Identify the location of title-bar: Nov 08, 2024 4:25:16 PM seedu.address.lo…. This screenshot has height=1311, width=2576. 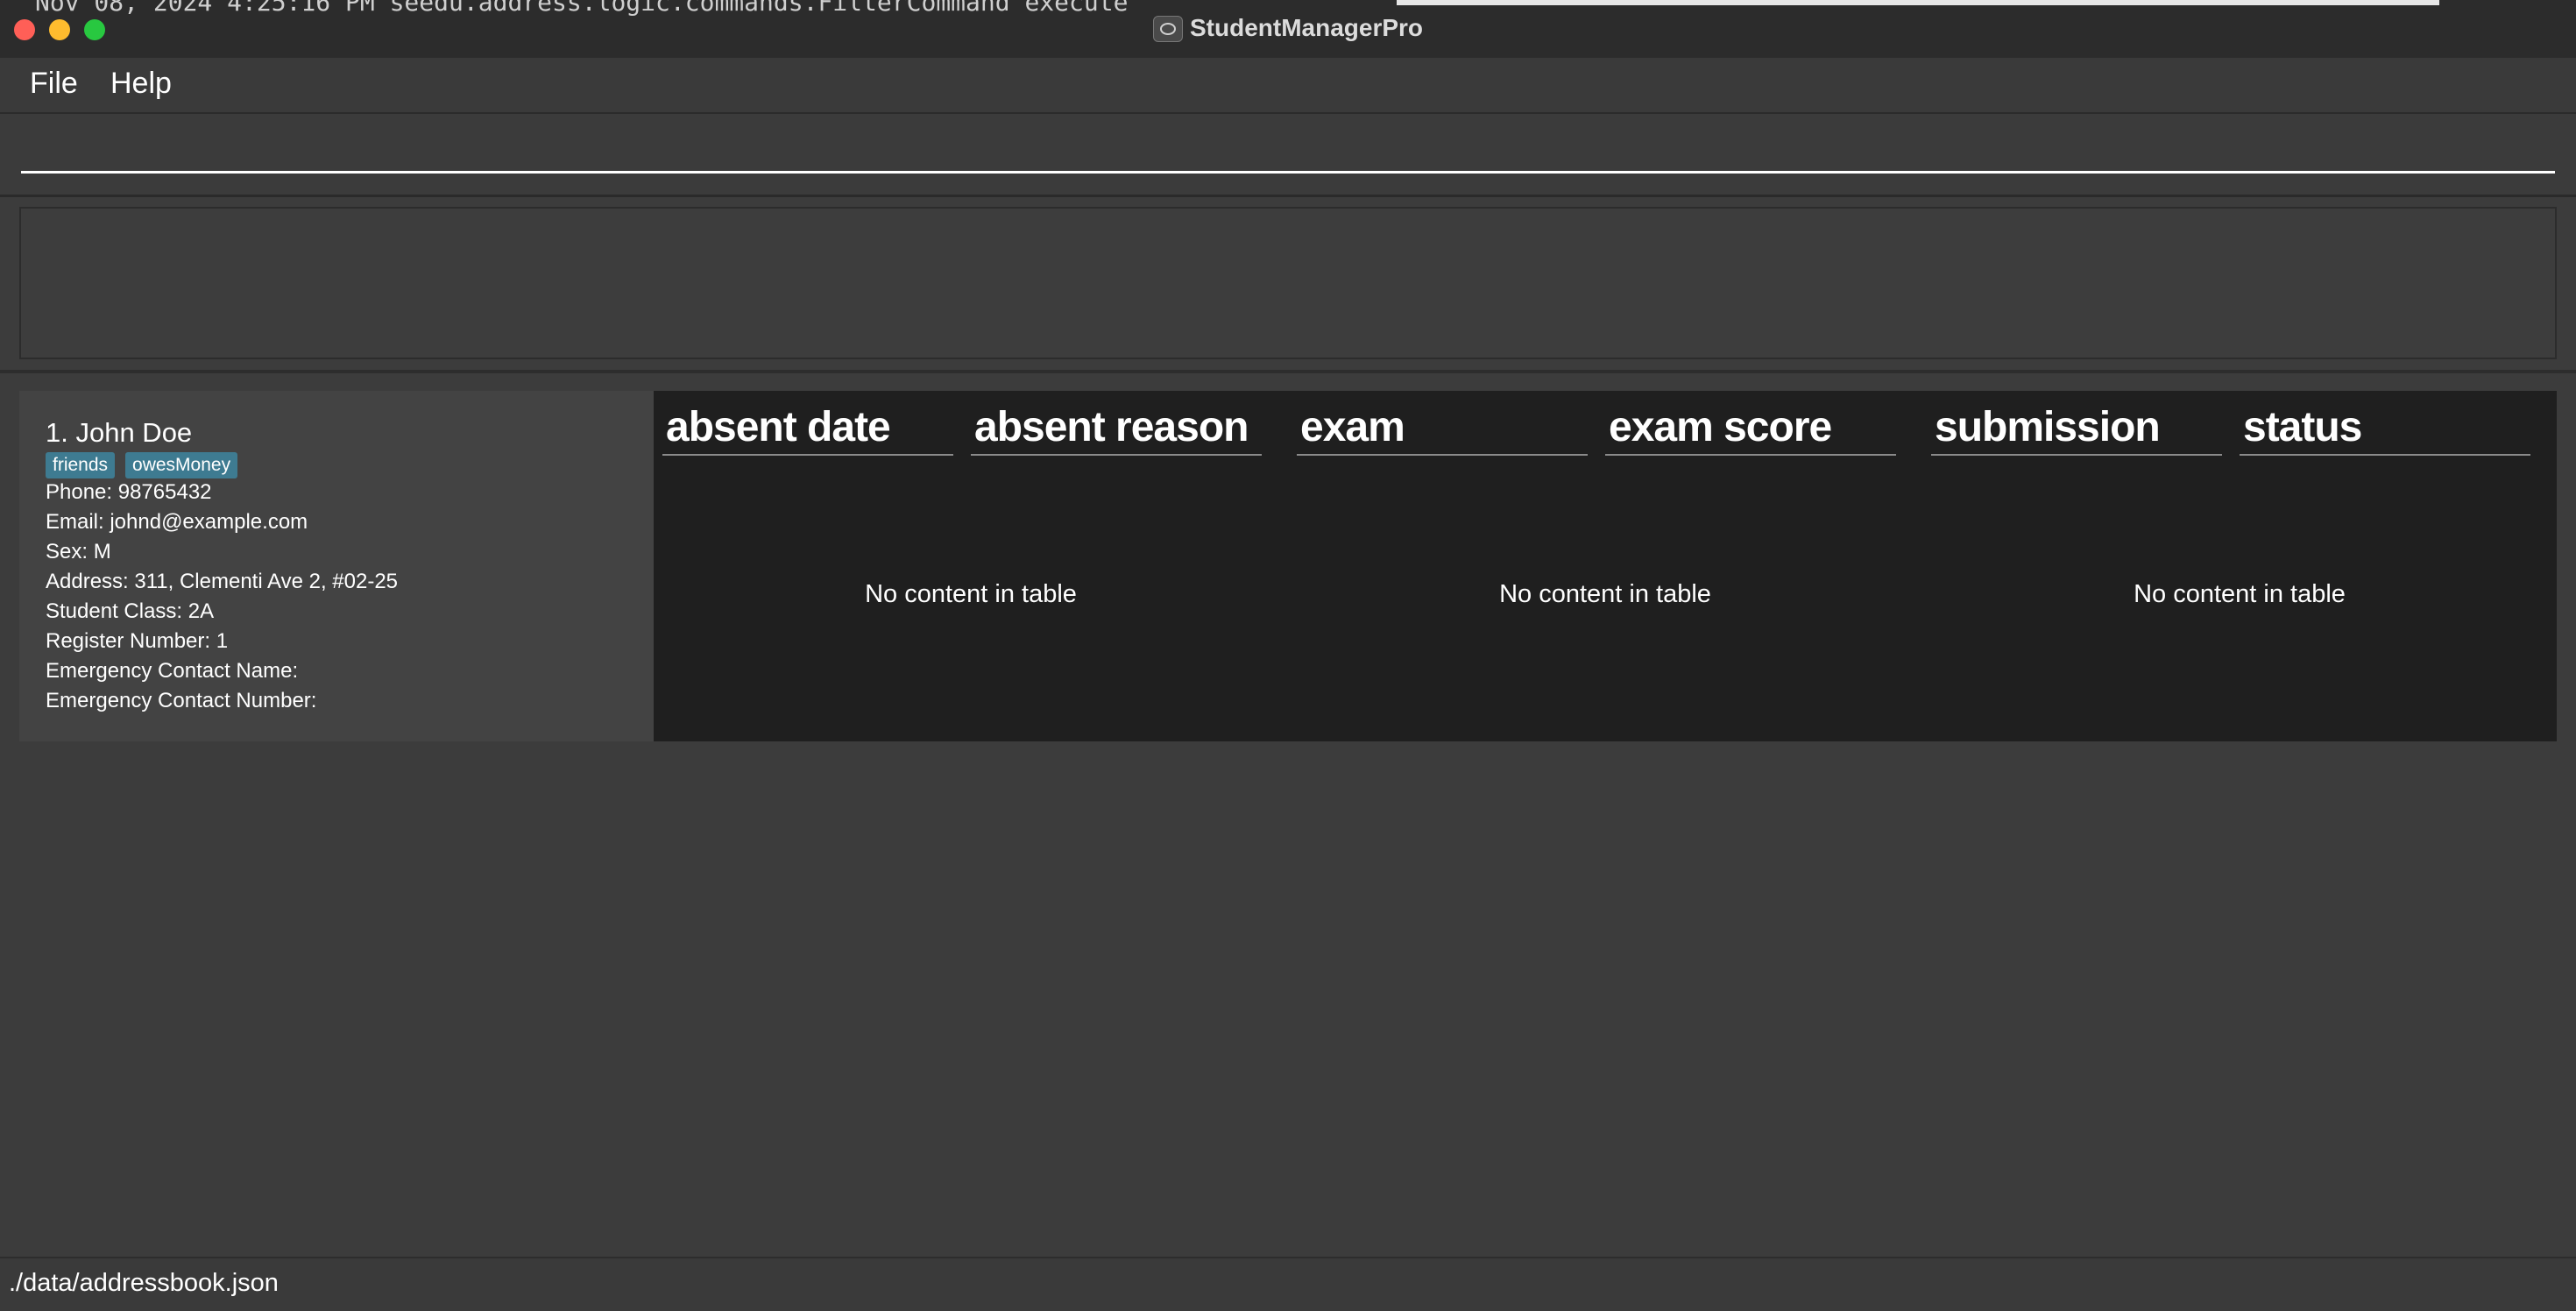
(1288, 30).